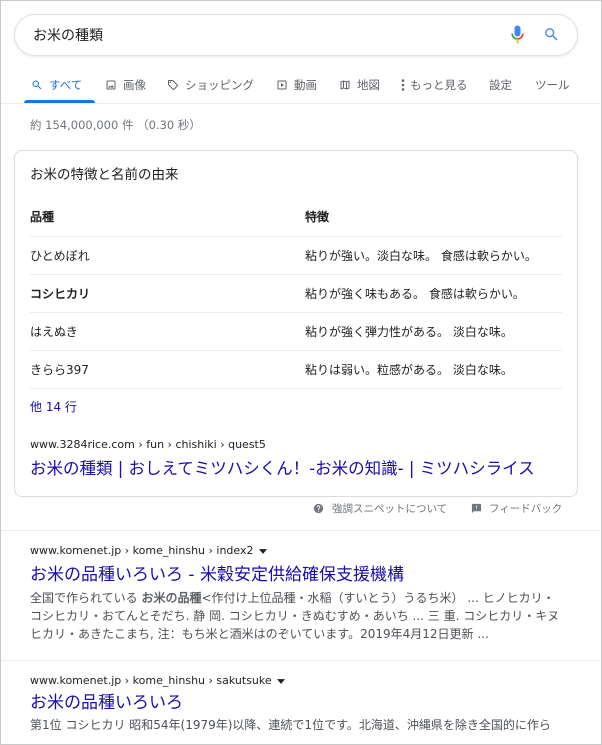 The height and width of the screenshot is (745, 602). What do you see at coordinates (415, 294) in the screenshot?
I see `table-cell-feature: 粘りが強く味もある。 食感は軟らかい。` at bounding box center [415, 294].